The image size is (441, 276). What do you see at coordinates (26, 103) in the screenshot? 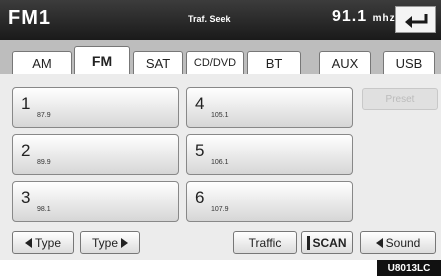
I see `preset-number: 1` at bounding box center [26, 103].